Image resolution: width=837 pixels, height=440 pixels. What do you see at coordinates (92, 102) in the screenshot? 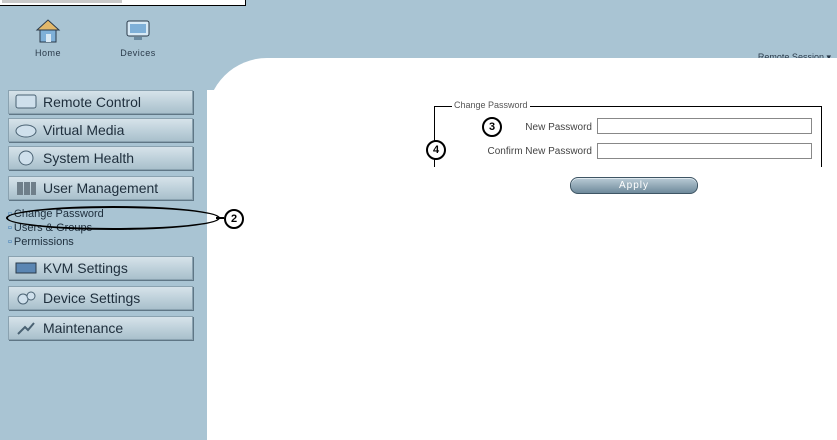
I see `sidebar-item-label: Remote Control` at bounding box center [92, 102].